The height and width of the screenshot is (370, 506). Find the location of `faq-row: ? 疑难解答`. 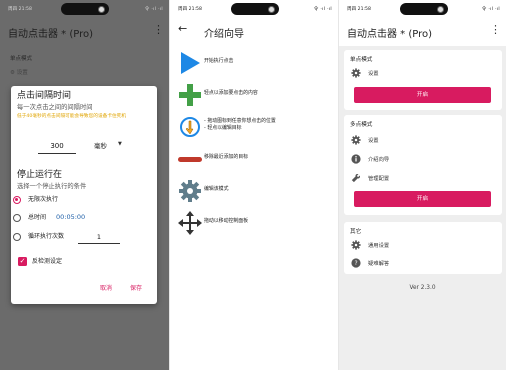

faq-row: ? 疑难解答 is located at coordinates (423, 263).